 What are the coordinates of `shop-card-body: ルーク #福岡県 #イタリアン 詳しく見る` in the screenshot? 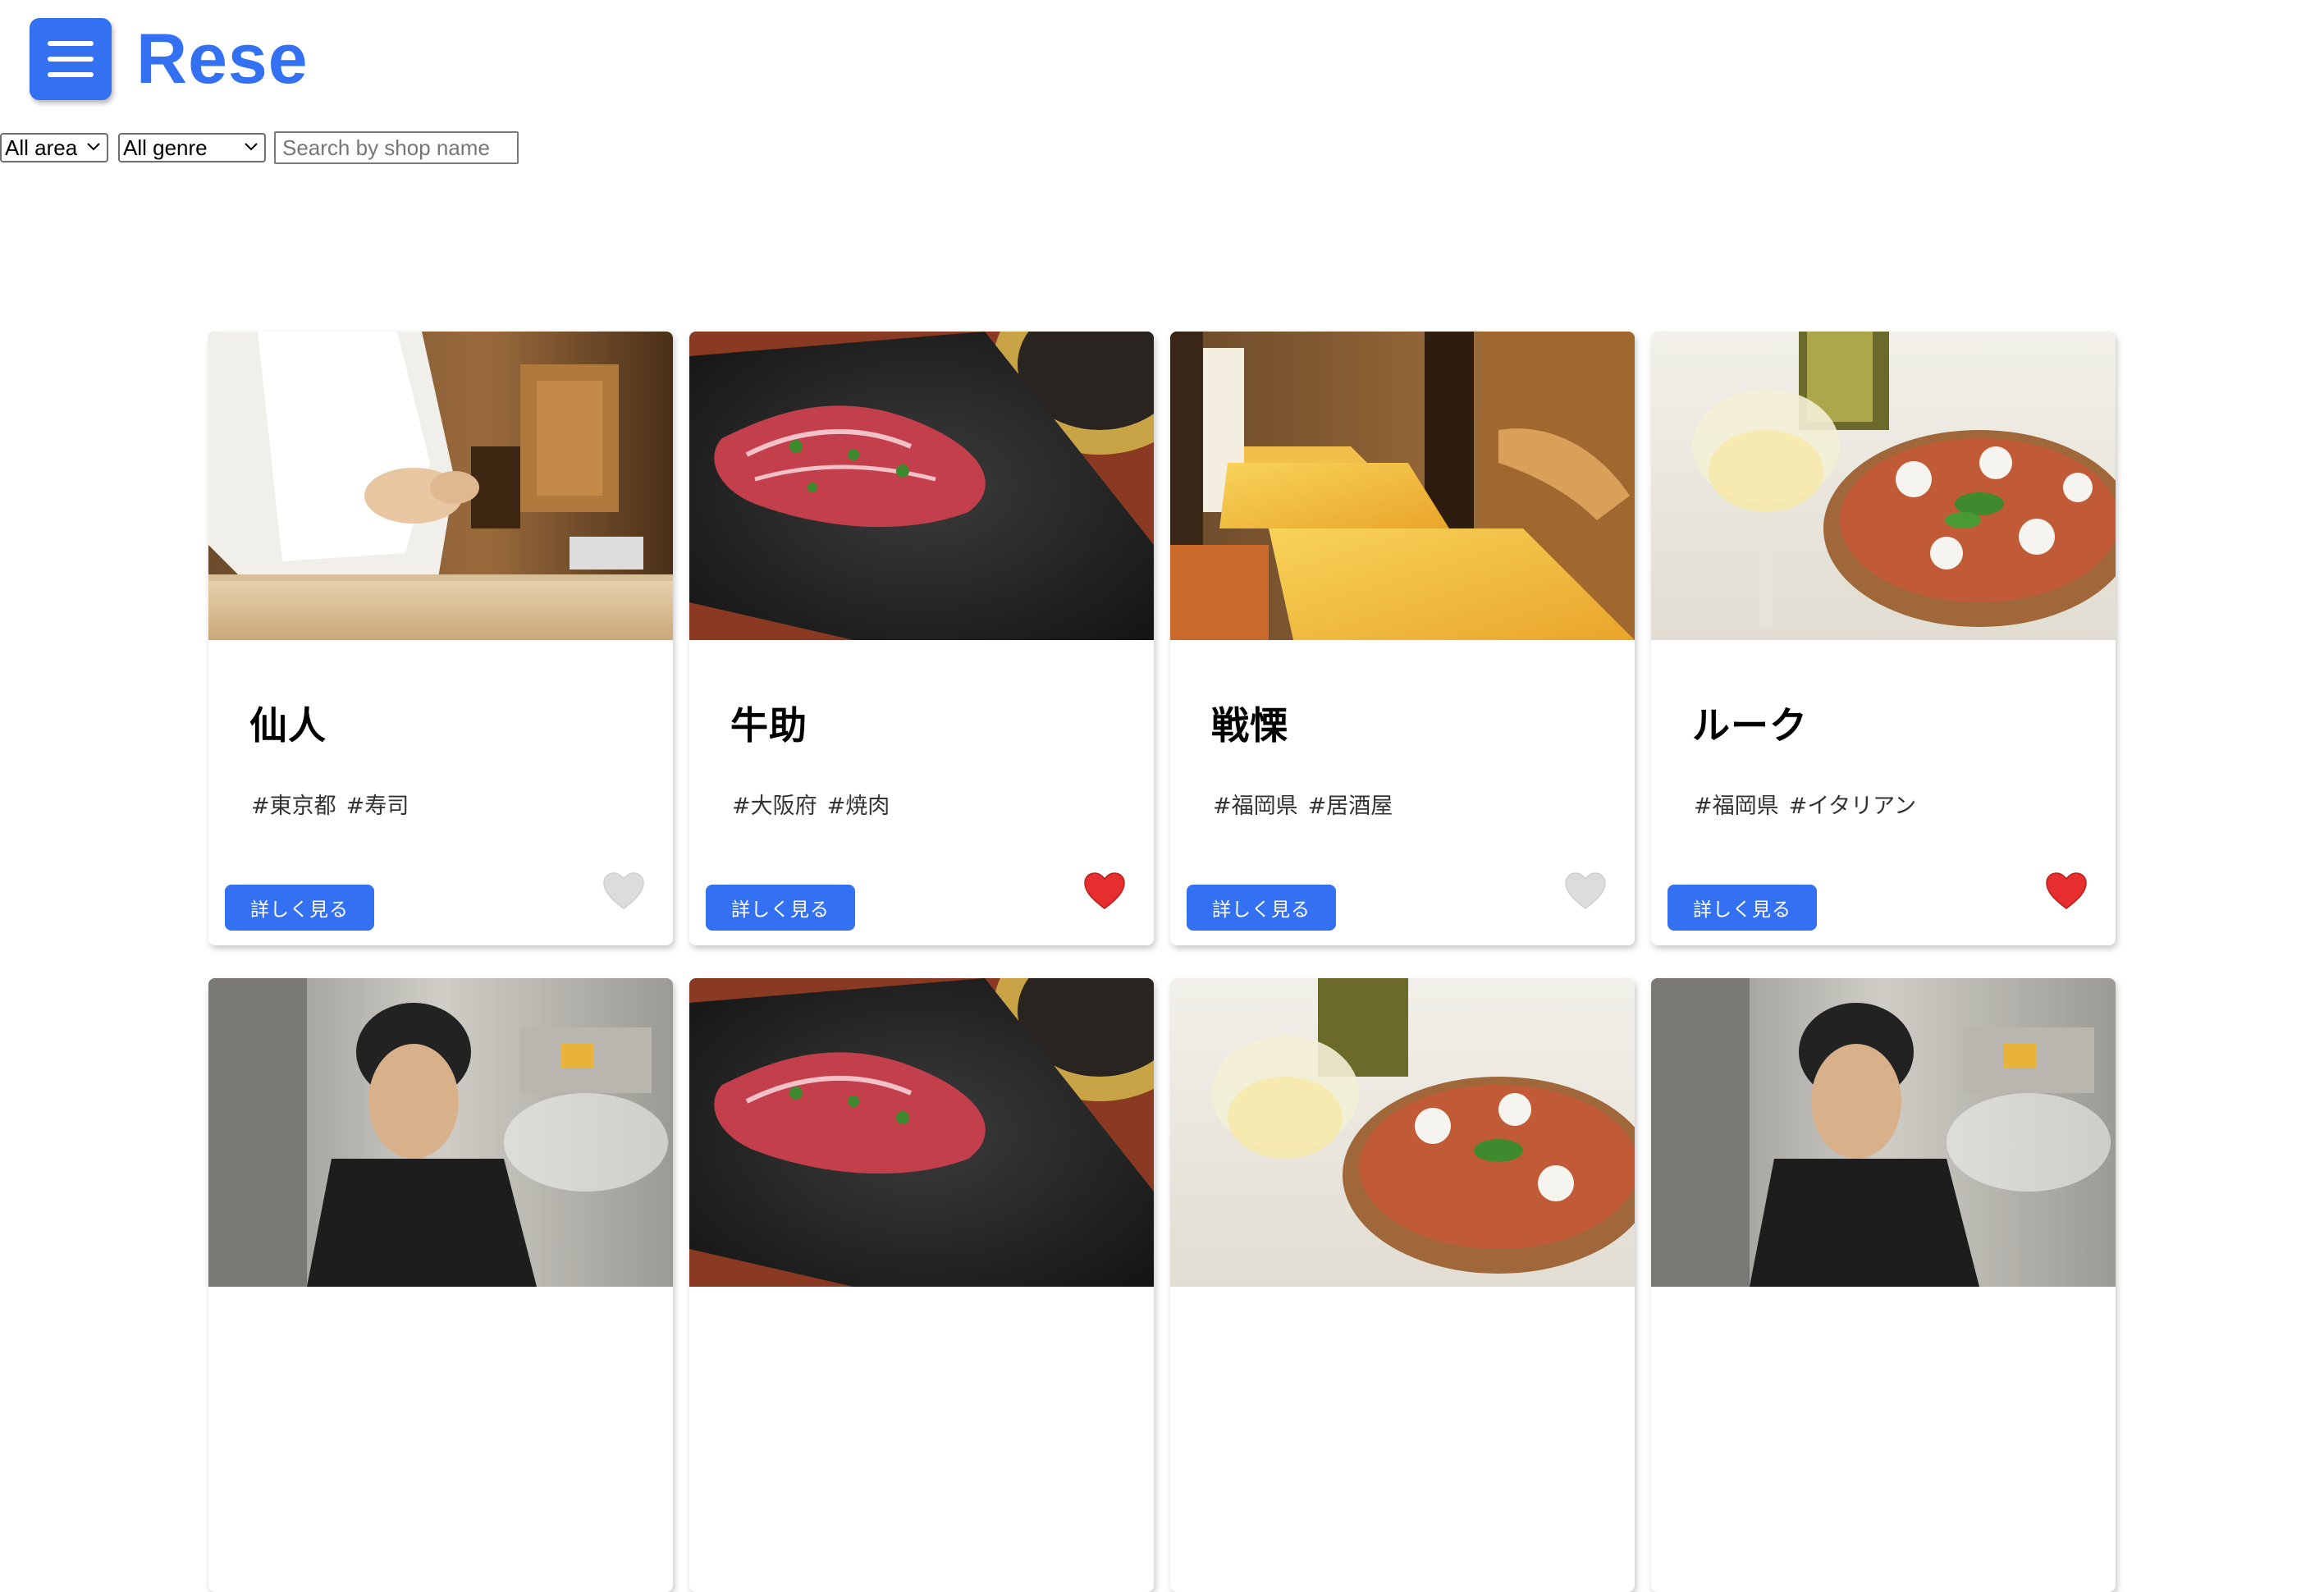 It's located at (1883, 792).